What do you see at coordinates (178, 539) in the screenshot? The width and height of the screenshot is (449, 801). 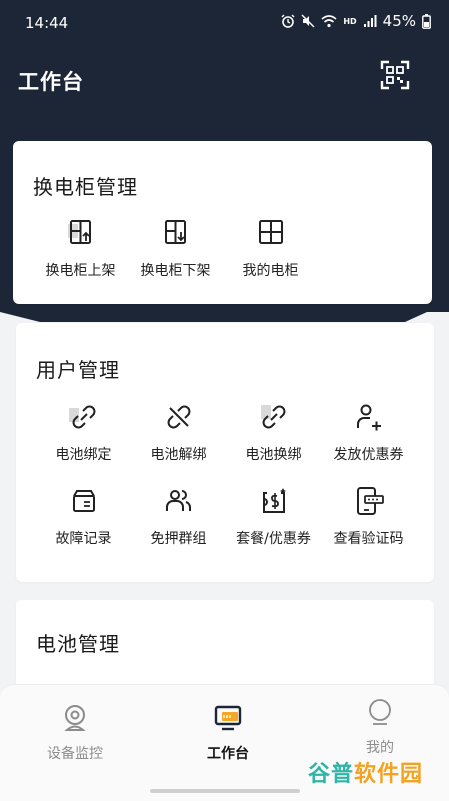 I see `deposit-free-group-label: 免押群组` at bounding box center [178, 539].